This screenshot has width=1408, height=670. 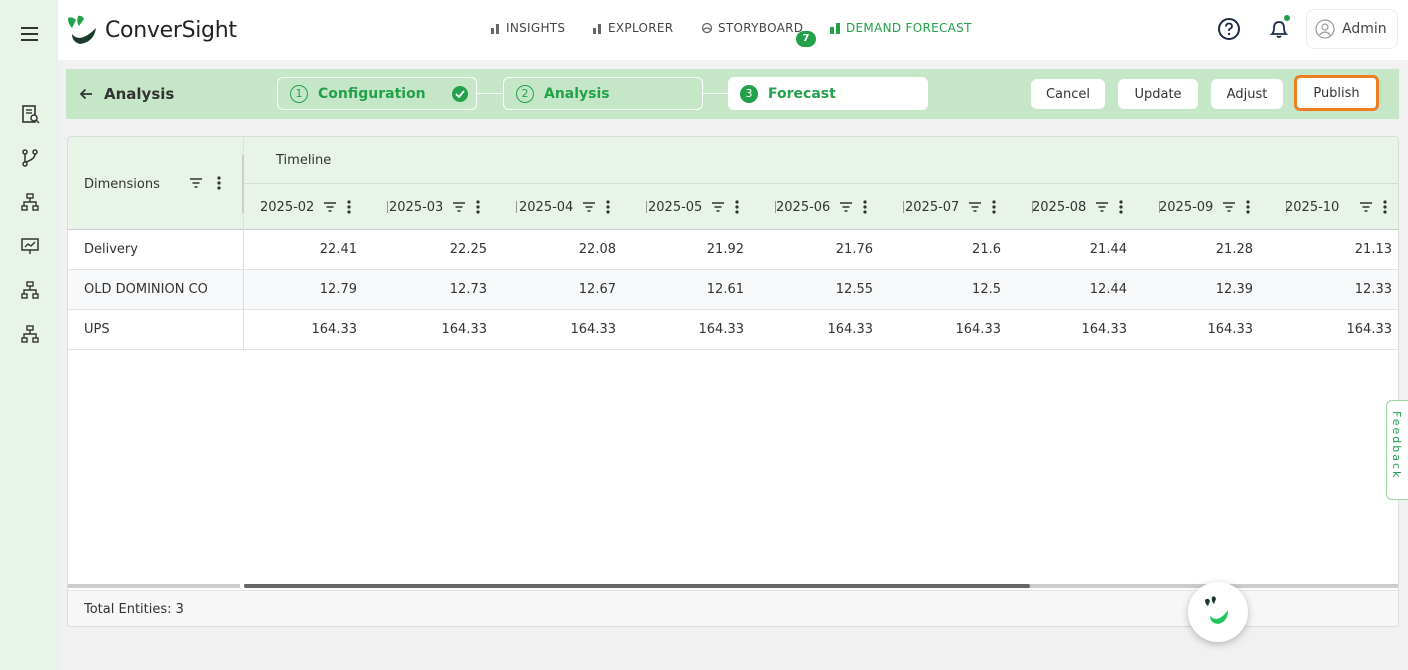 I want to click on column-label: 2025-09, so click(x=1186, y=207).